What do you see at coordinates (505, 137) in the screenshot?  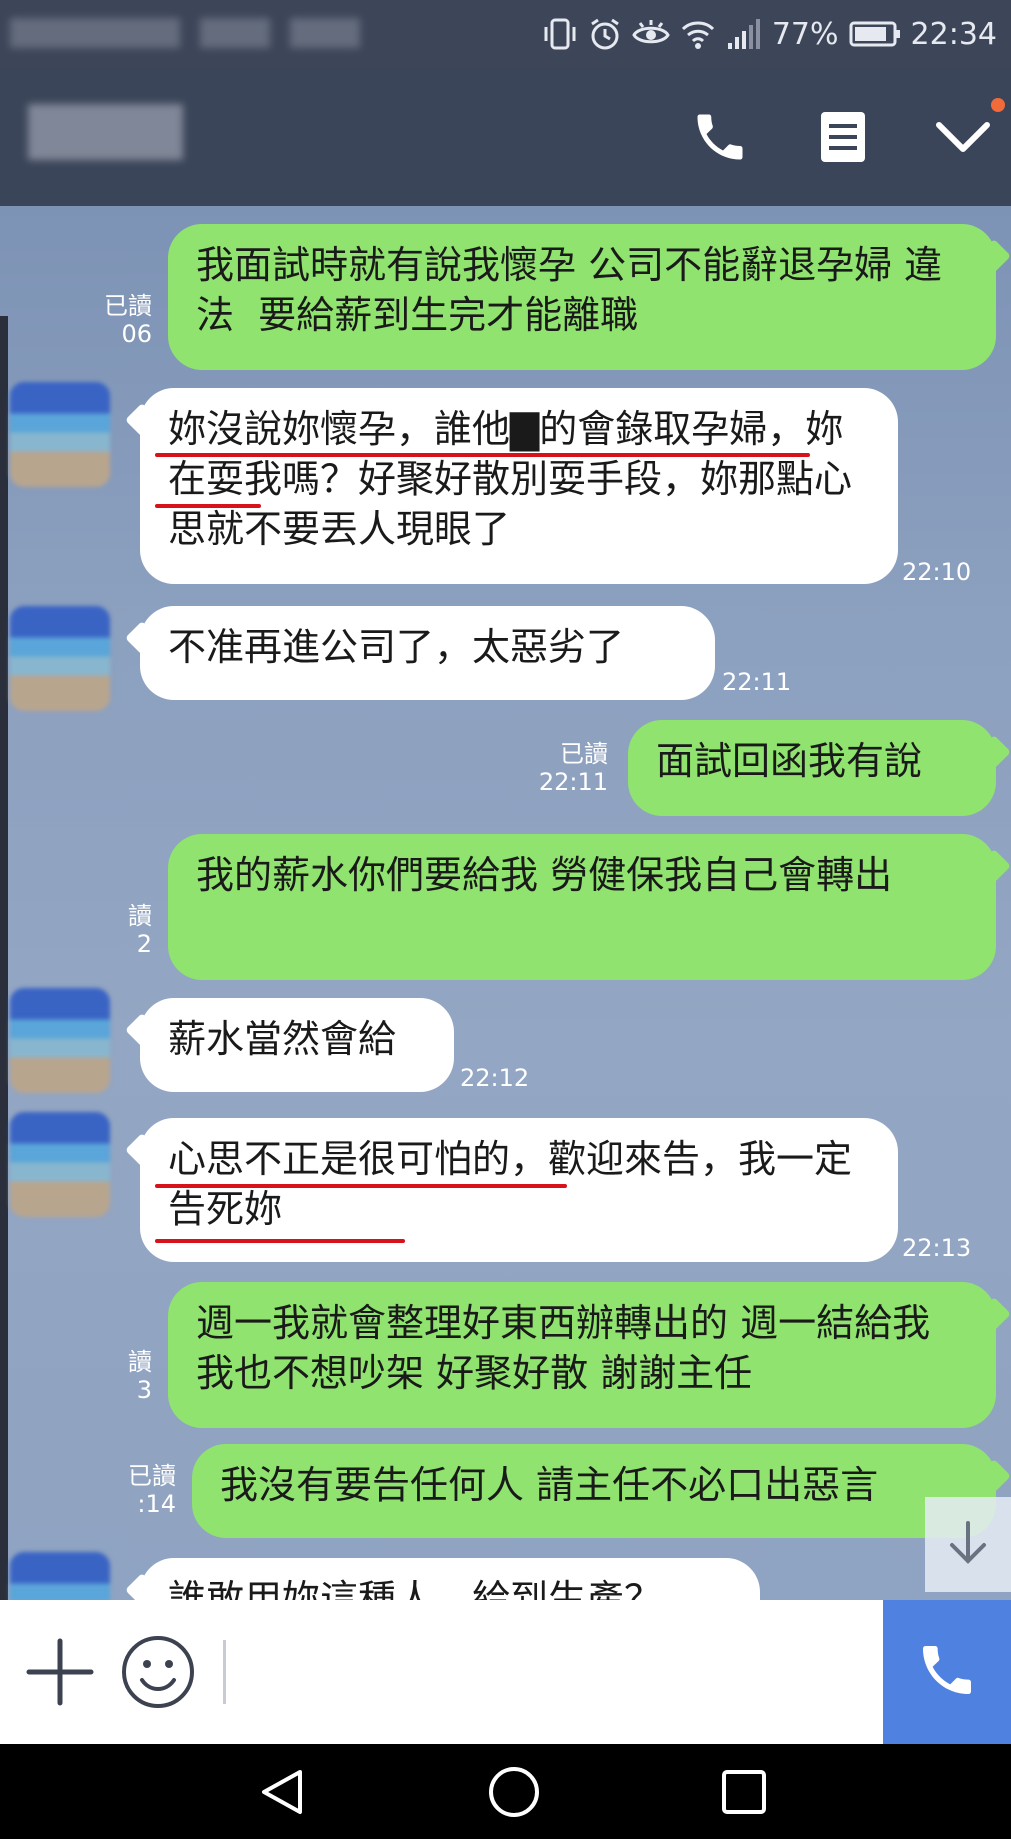 I see `chat-header` at bounding box center [505, 137].